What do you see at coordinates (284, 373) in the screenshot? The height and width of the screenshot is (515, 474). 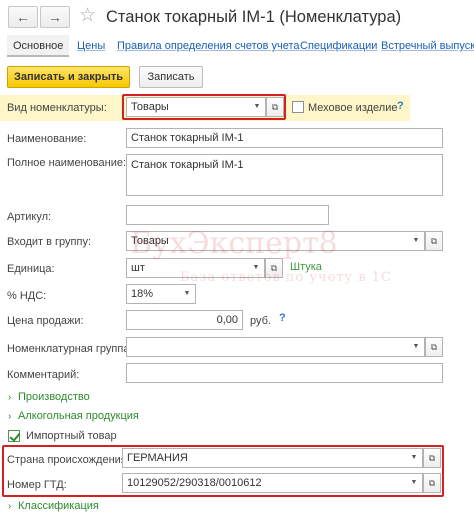 I see `comment-input` at bounding box center [284, 373].